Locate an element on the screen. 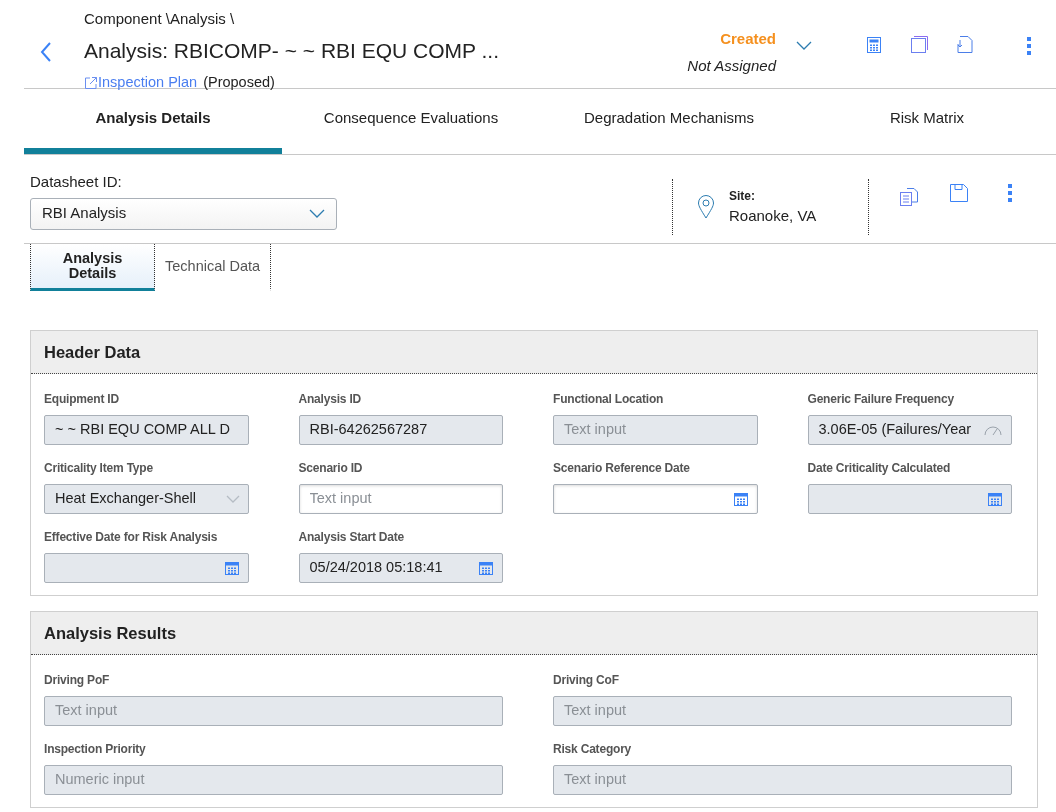 The height and width of the screenshot is (812, 1056). save-icon is located at coordinates (959, 193).